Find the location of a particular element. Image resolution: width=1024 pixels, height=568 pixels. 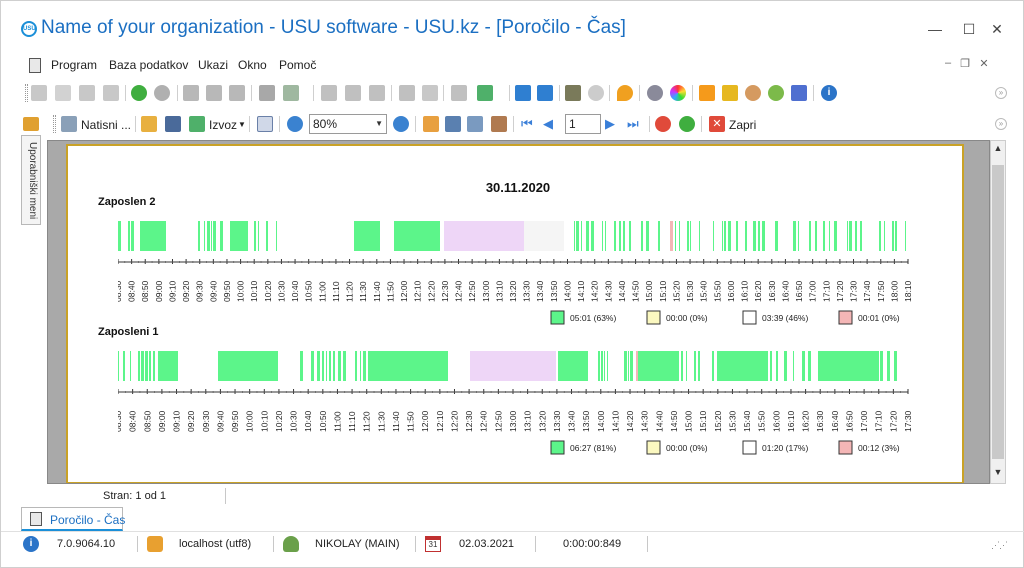

excel-export-icon is located at coordinates (485, 93).